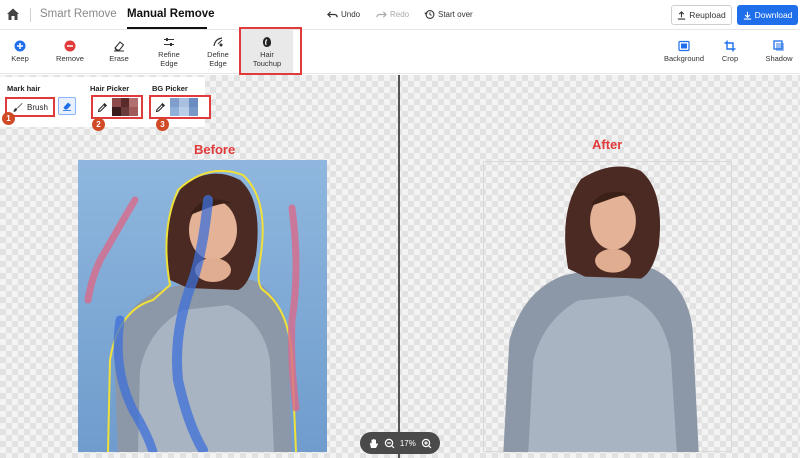  I want to click on bg-picker, so click(180, 107).